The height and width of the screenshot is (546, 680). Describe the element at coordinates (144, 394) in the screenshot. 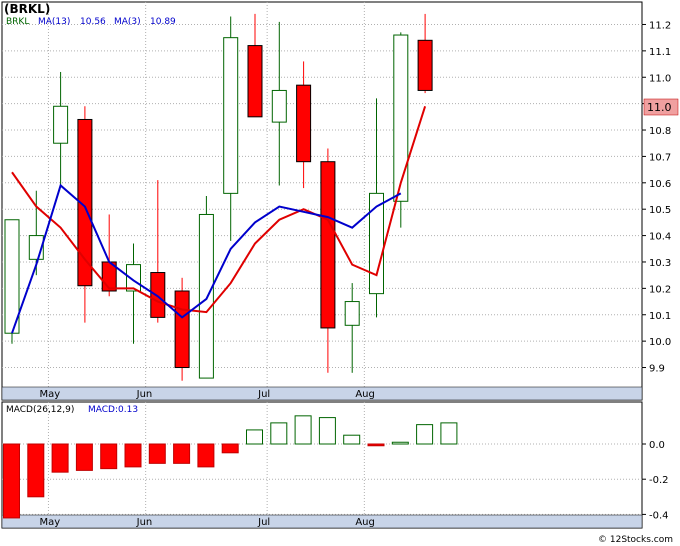

I see `price-x-tick-label: Jun` at that location.